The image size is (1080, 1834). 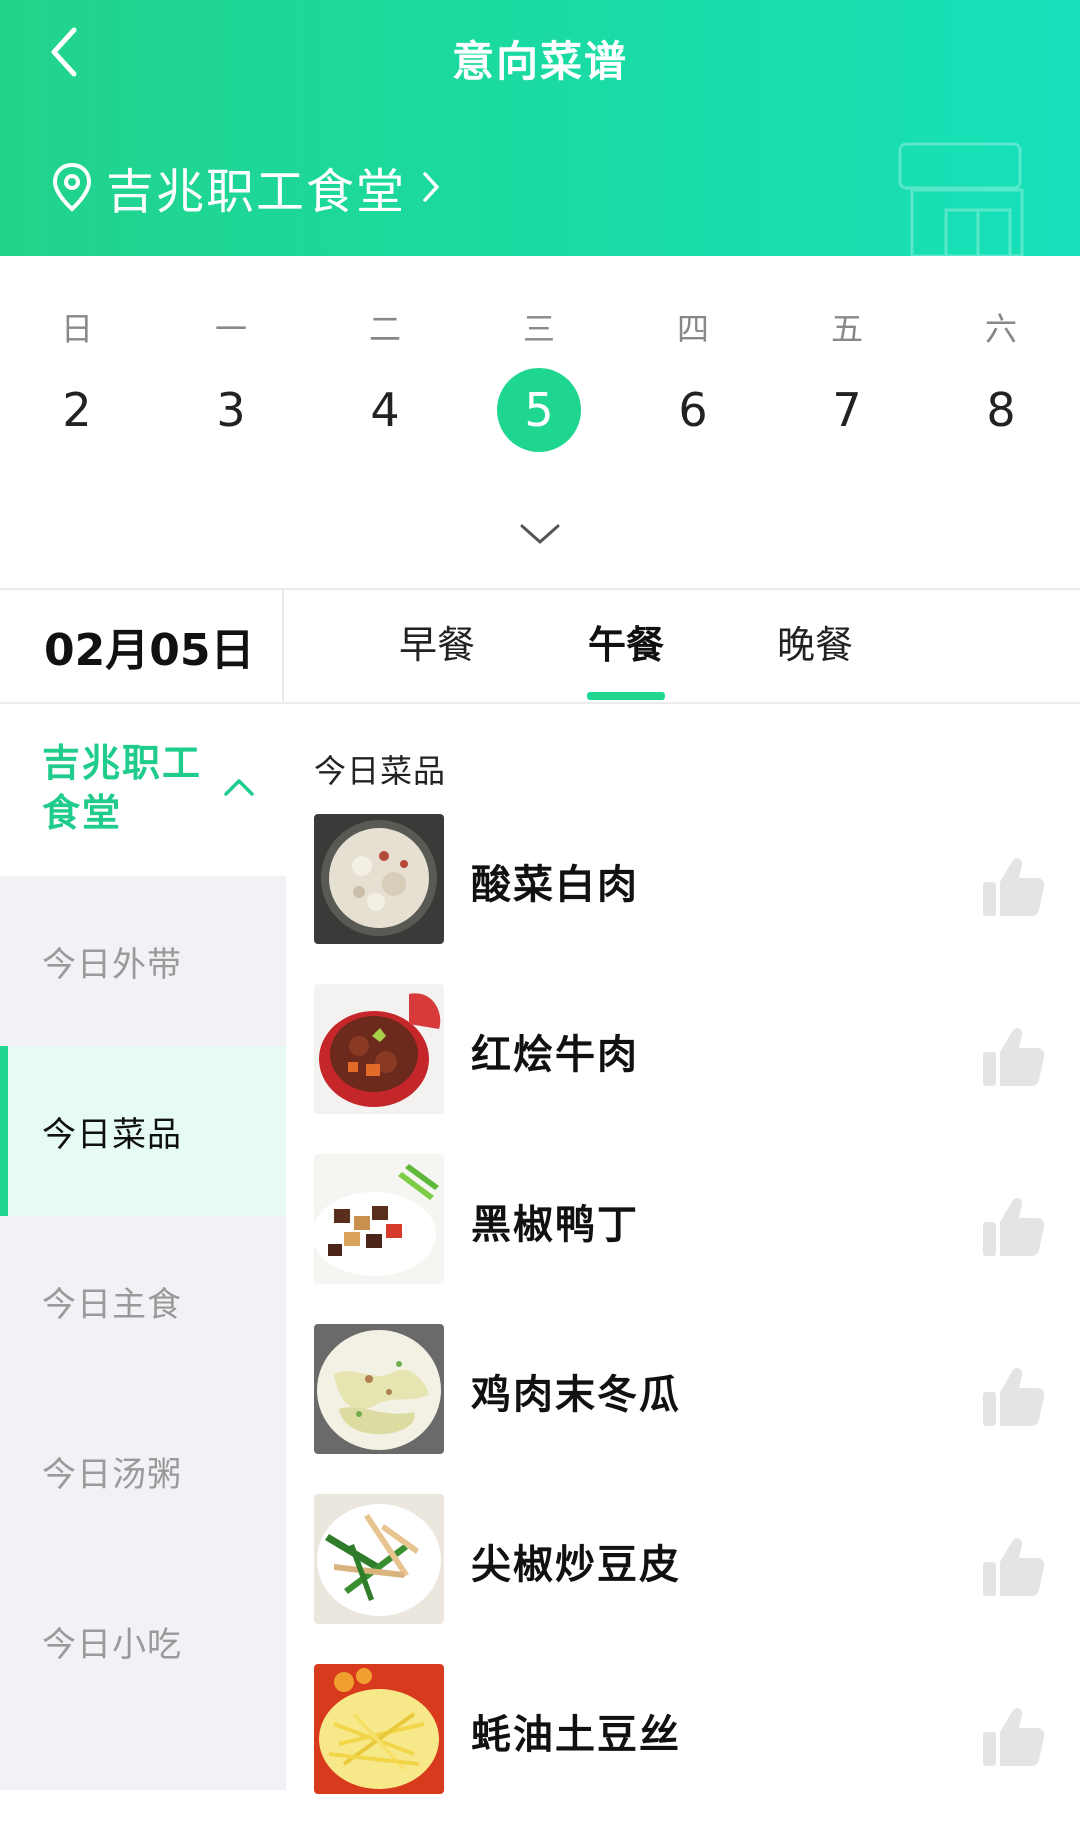 I want to click on day-number: 8, so click(x=1001, y=410).